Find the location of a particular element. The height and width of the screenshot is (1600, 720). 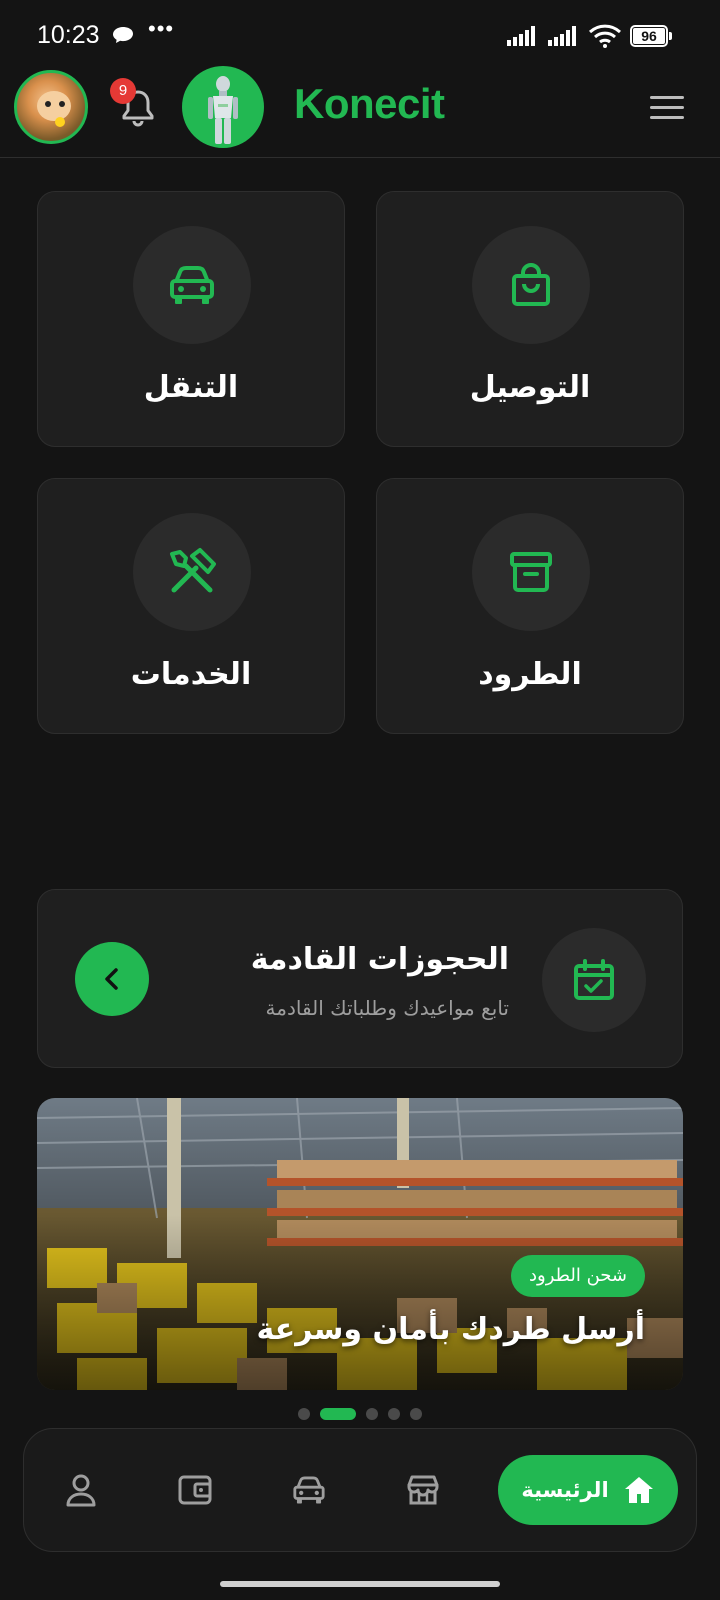

app-header: 9 Konecit is located at coordinates (360, 112).